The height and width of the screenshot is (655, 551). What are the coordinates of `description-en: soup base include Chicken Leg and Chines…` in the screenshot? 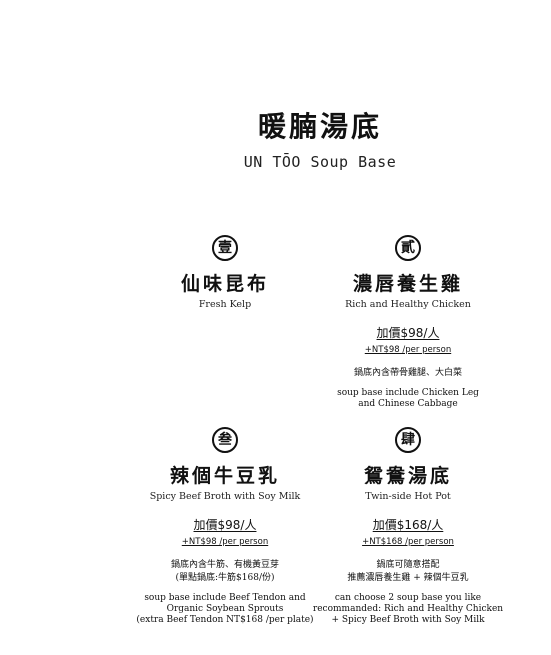 It's located at (408, 399).